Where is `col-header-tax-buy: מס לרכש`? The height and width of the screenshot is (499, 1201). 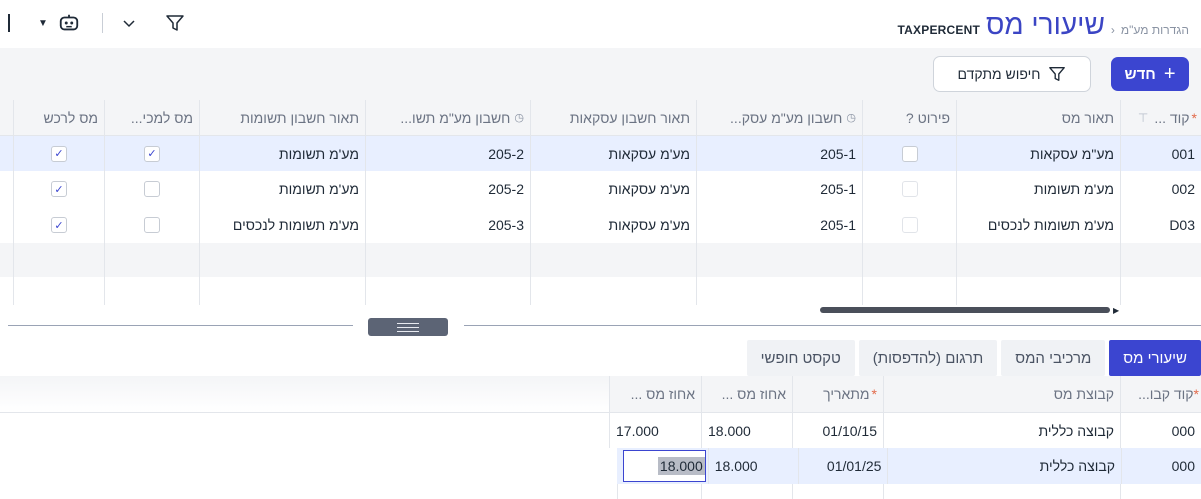
col-header-tax-buy: מס לרכש is located at coordinates (58, 117).